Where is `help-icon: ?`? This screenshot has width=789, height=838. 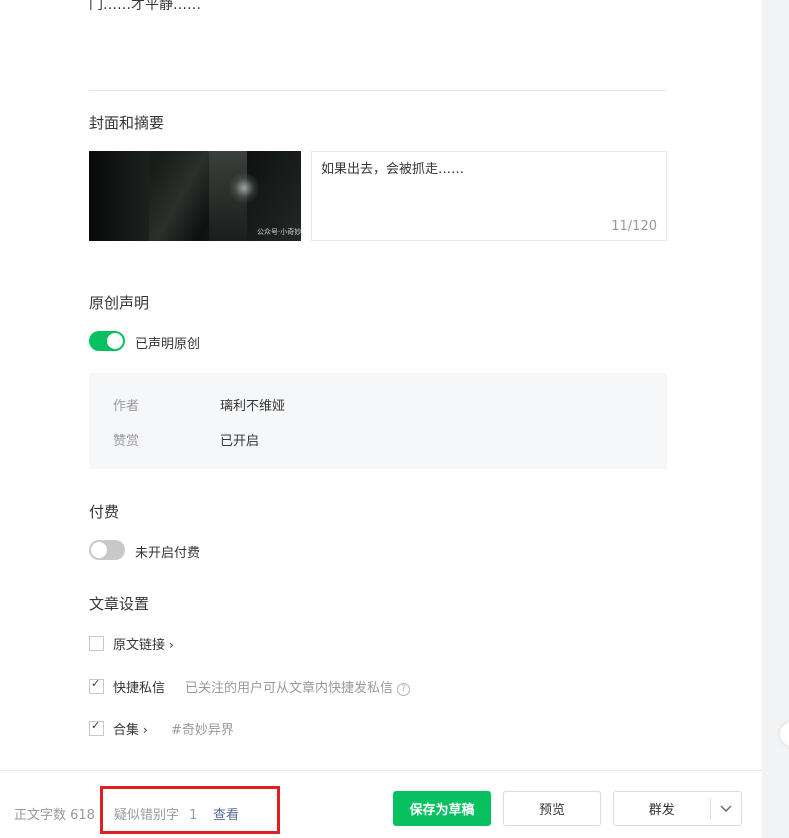 help-icon: ? is located at coordinates (404, 689).